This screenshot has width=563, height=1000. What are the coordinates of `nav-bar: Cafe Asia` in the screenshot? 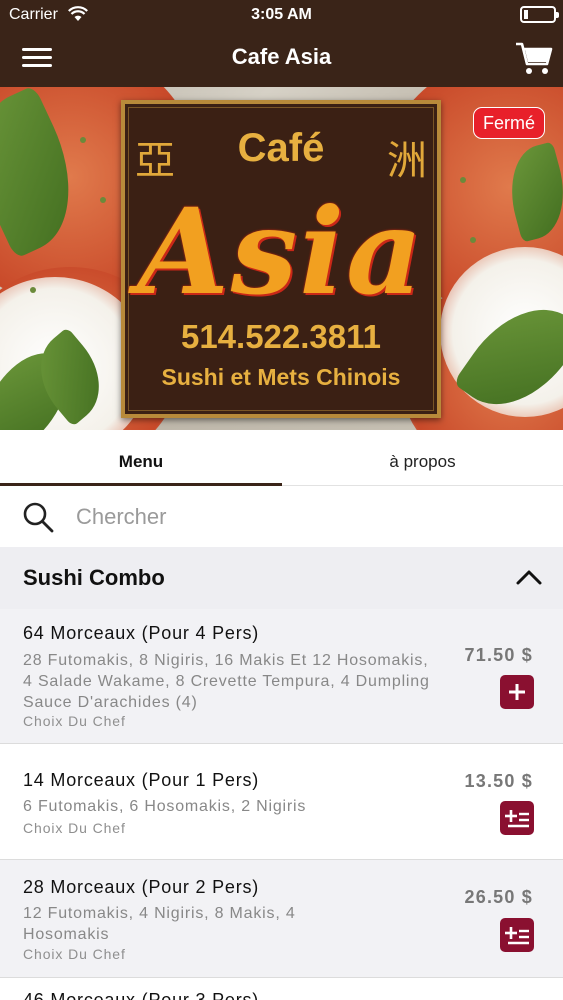 It's located at (281, 58).